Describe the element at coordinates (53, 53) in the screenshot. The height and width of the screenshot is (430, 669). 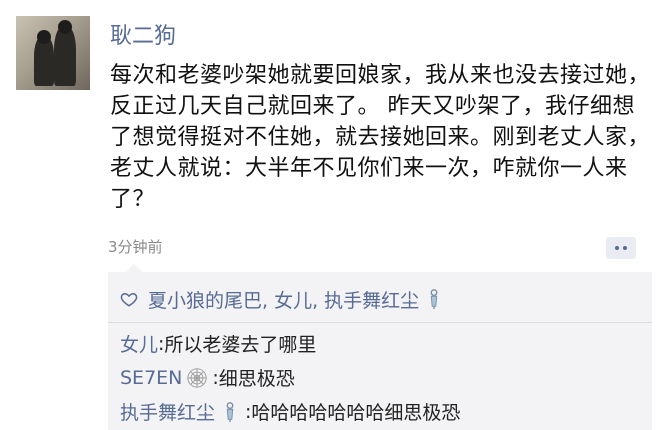
I see `avatar` at that location.